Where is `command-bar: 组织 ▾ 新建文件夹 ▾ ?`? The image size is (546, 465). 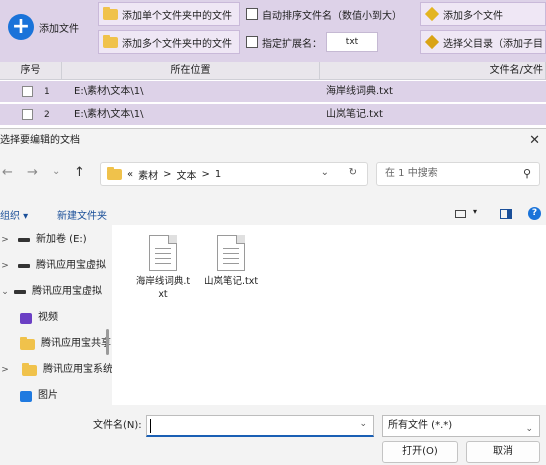
command-bar: 组织 ▾ 新建文件夹 ▾ ? is located at coordinates (273, 214).